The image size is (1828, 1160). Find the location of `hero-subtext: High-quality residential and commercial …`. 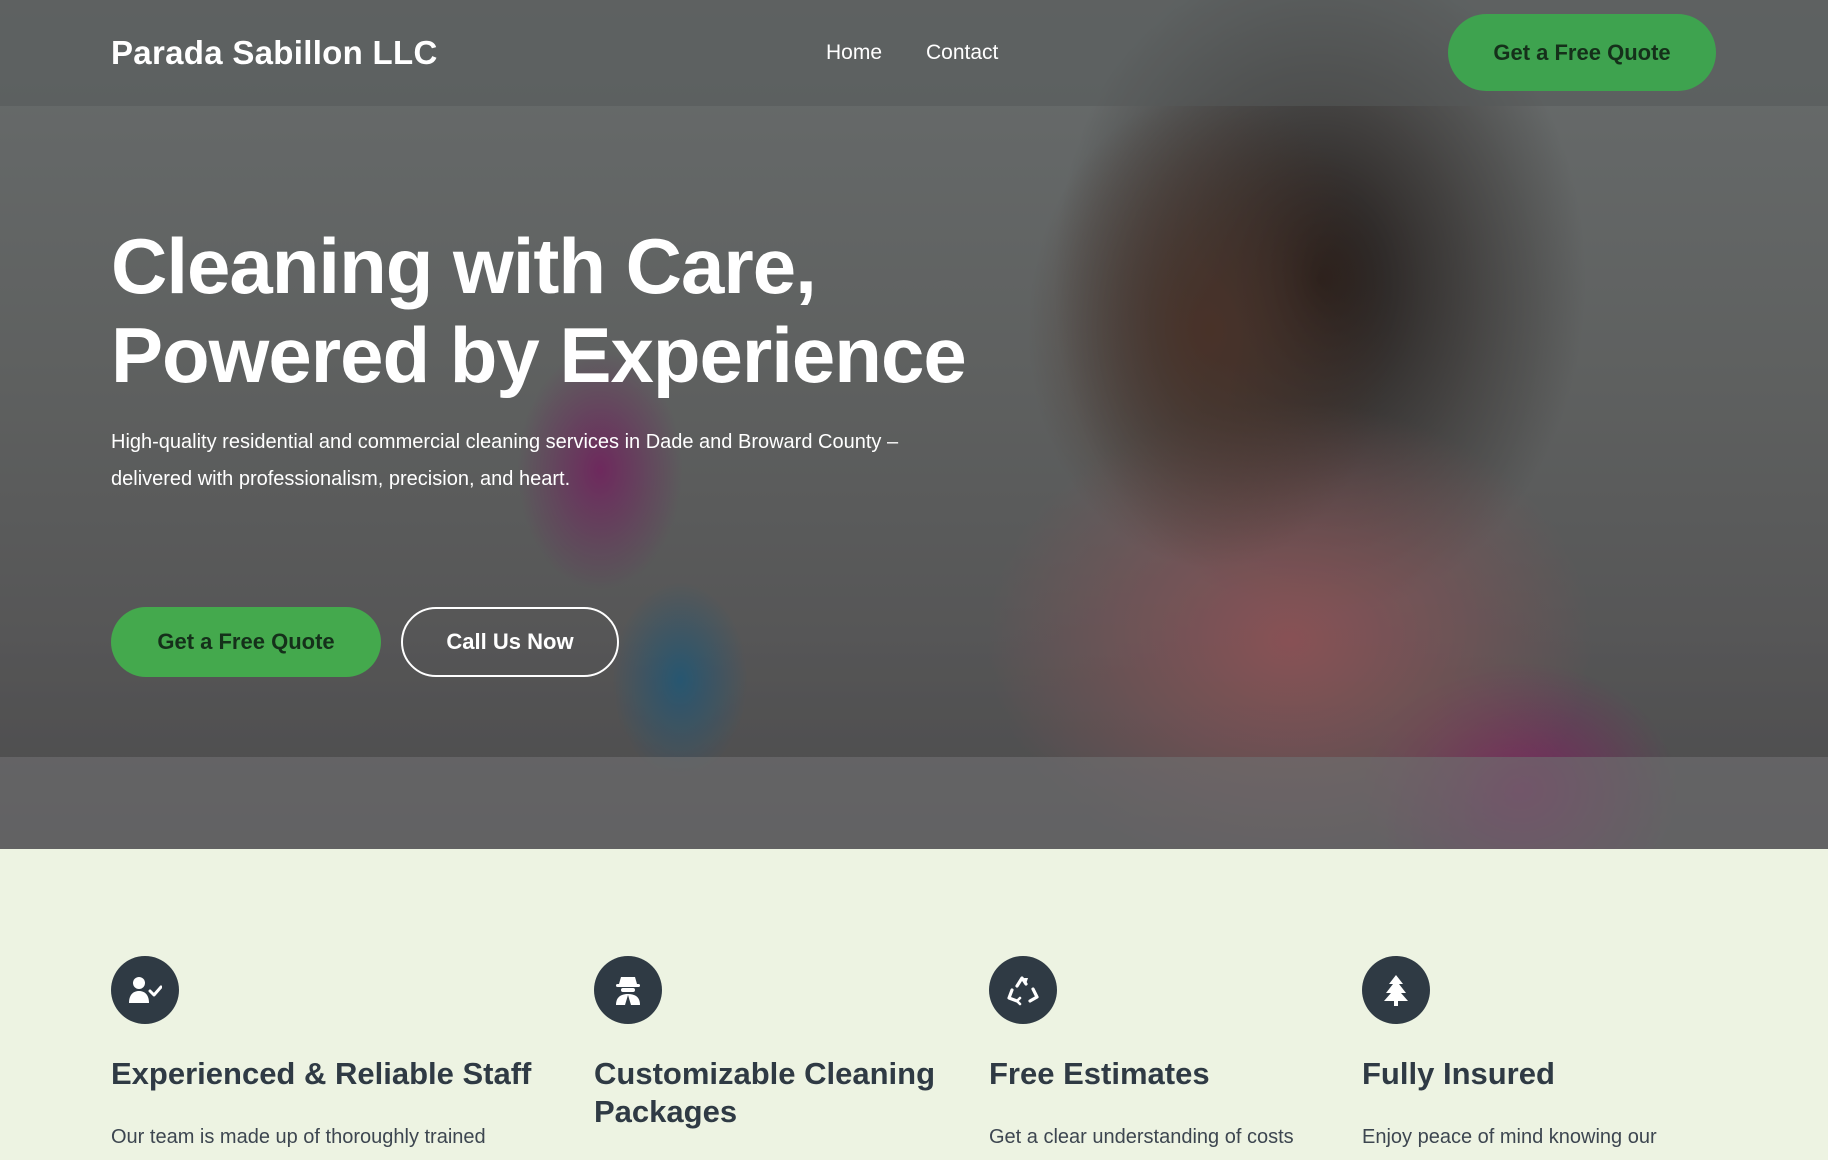

hero-subtext: High-quality residential and commercial … is located at coordinates (505, 460).